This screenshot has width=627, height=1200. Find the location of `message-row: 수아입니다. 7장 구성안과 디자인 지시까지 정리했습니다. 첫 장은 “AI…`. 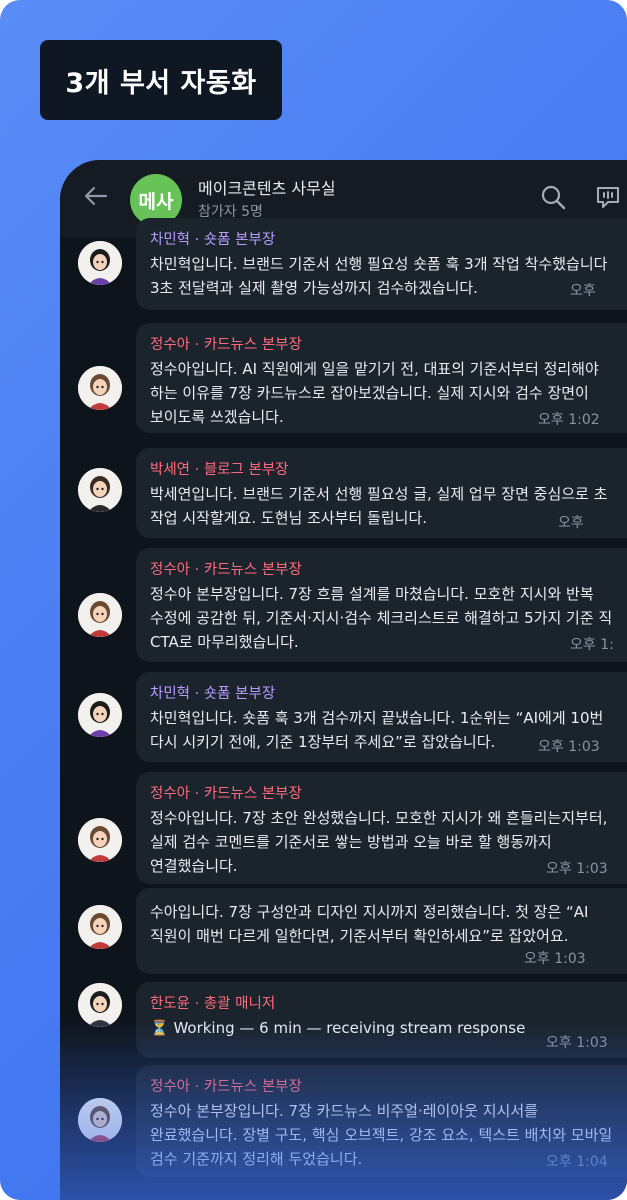

message-row: 수아입니다. 7장 구성안과 디자인 지시까지 정리했습니다. 첫 장은 “AI… is located at coordinates (343, 931).